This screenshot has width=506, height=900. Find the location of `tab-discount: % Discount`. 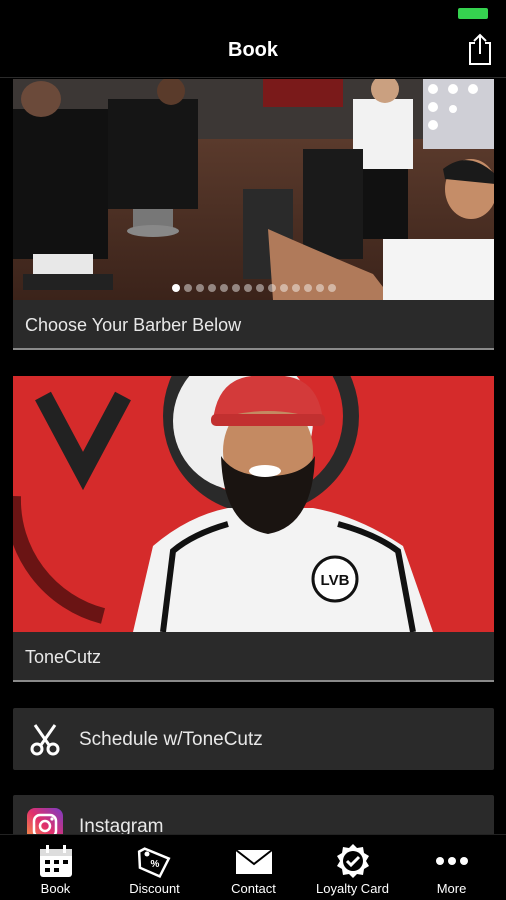

tab-discount: % Discount is located at coordinates (154, 867).